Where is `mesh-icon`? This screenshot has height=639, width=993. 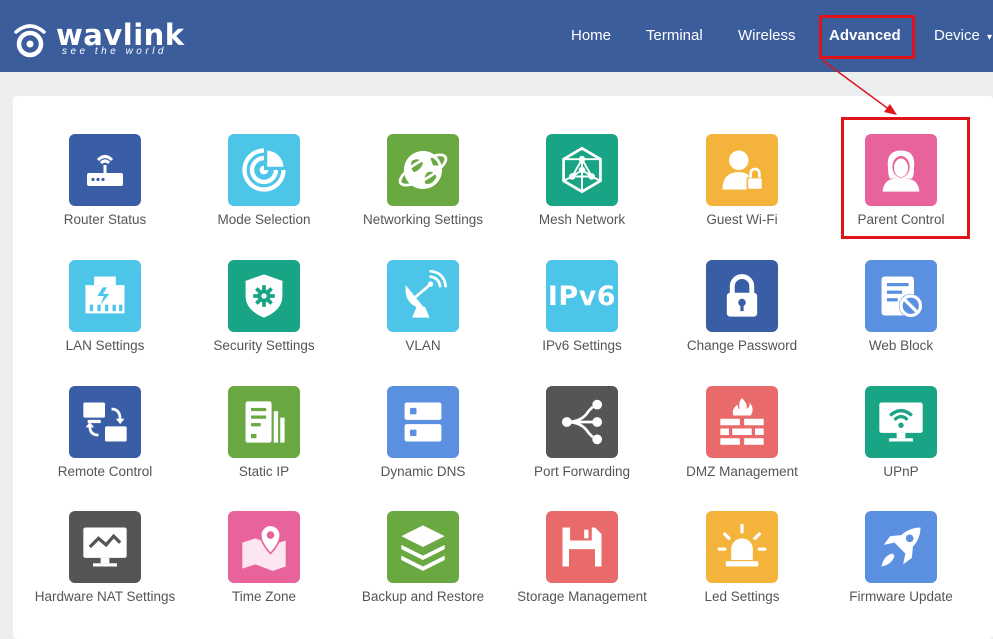 mesh-icon is located at coordinates (582, 170).